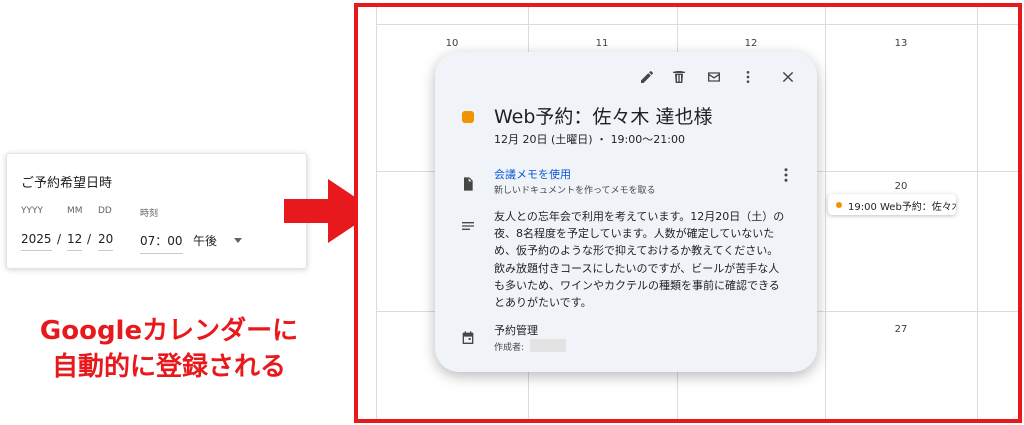  Describe the element at coordinates (548, 345) in the screenshot. I see `creator-redacted` at that location.